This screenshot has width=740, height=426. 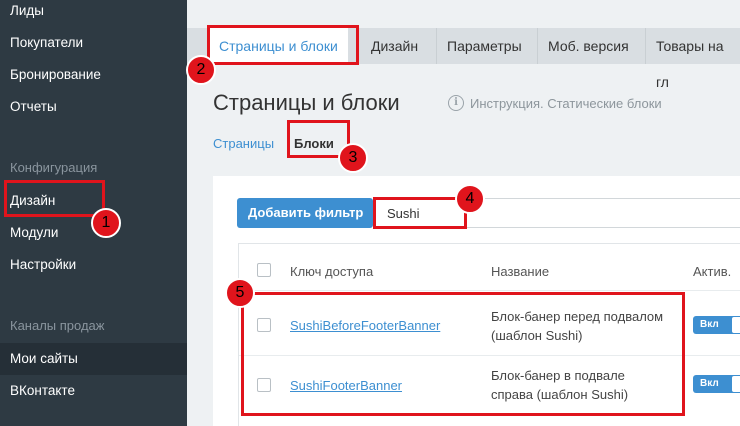 I want to click on column-header-active: Актив., so click(x=712, y=271).